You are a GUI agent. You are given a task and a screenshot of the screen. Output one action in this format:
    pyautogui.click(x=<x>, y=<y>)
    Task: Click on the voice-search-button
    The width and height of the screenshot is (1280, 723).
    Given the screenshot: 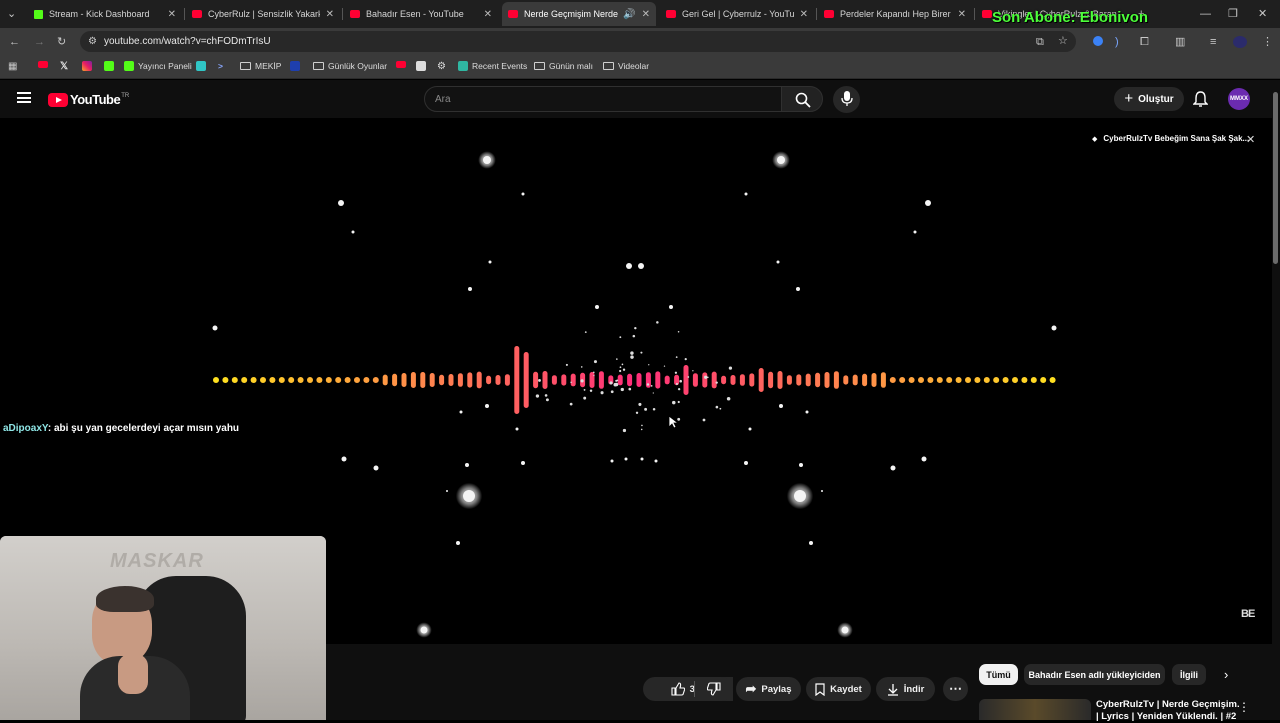 What is the action you would take?
    pyautogui.click(x=846, y=99)
    